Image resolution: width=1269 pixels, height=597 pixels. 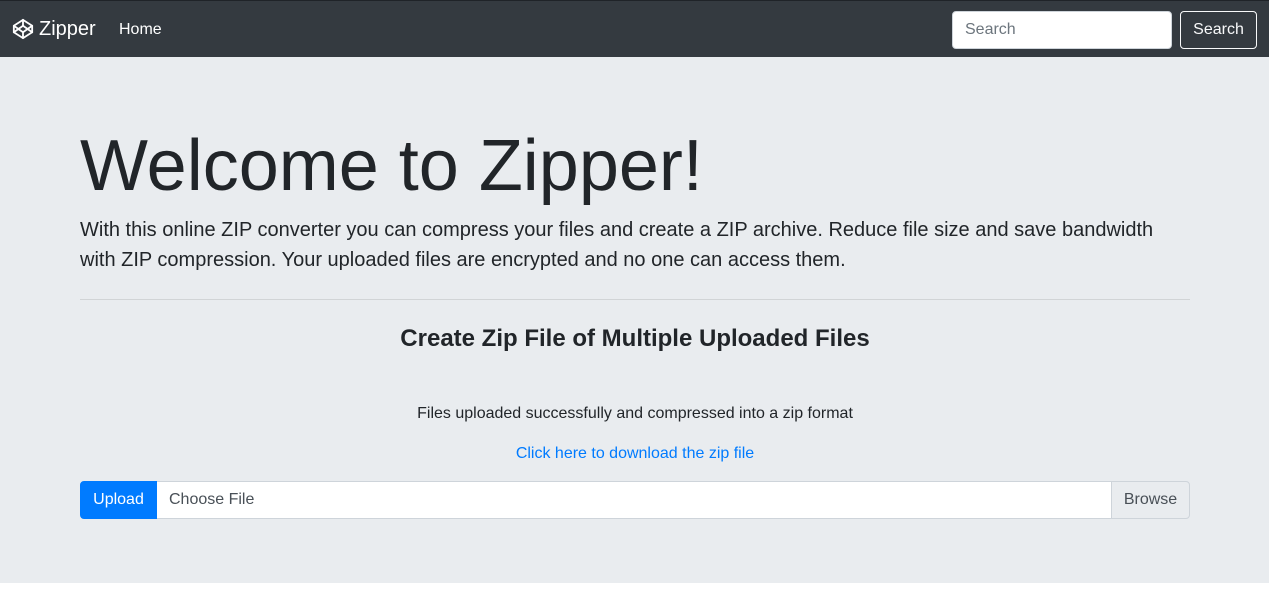 I want to click on top-navbar: Zipper Home Search, so click(x=634, y=28).